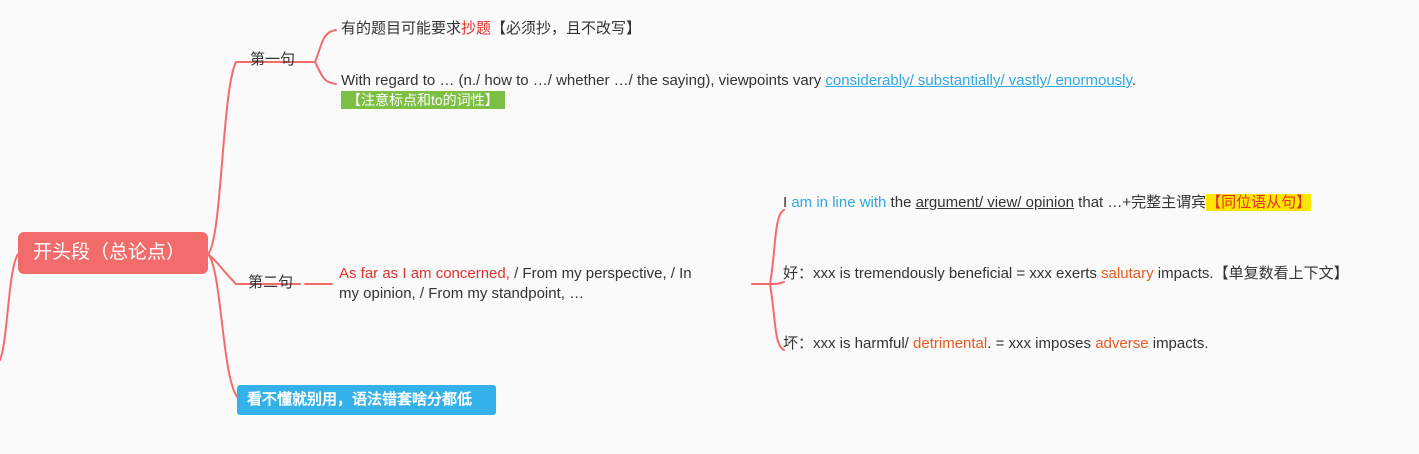 The height and width of the screenshot is (454, 1419). Describe the element at coordinates (1259, 202) in the screenshot. I see `appositive-tag: 【同位语从句】` at that location.